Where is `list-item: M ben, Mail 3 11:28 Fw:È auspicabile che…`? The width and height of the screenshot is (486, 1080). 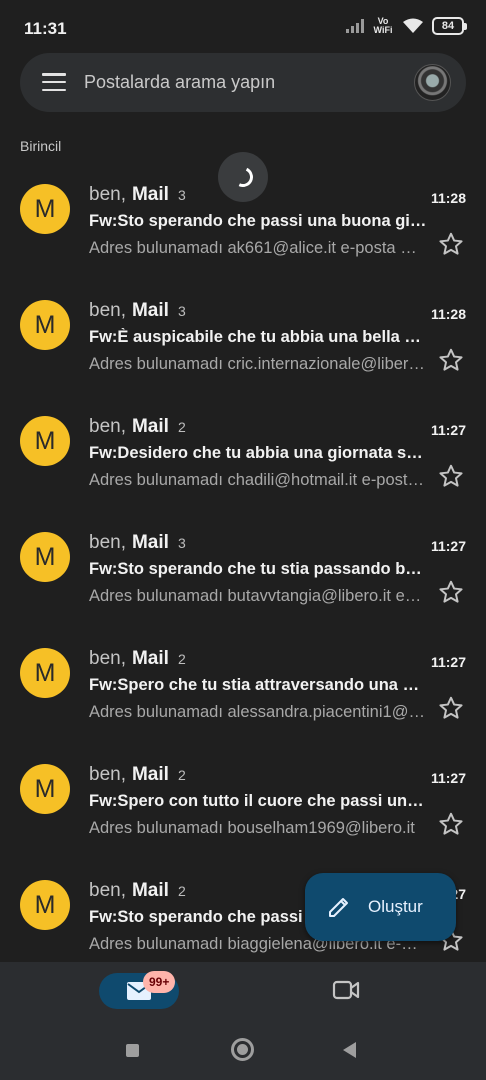
list-item: M ben, Mail 3 11:28 Fw:È auspicabile che… is located at coordinates (243, 338).